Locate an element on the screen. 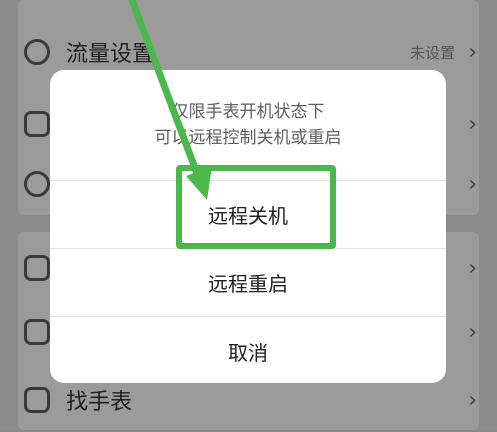 The image size is (497, 432). annotation-arrow is located at coordinates (170, 100).